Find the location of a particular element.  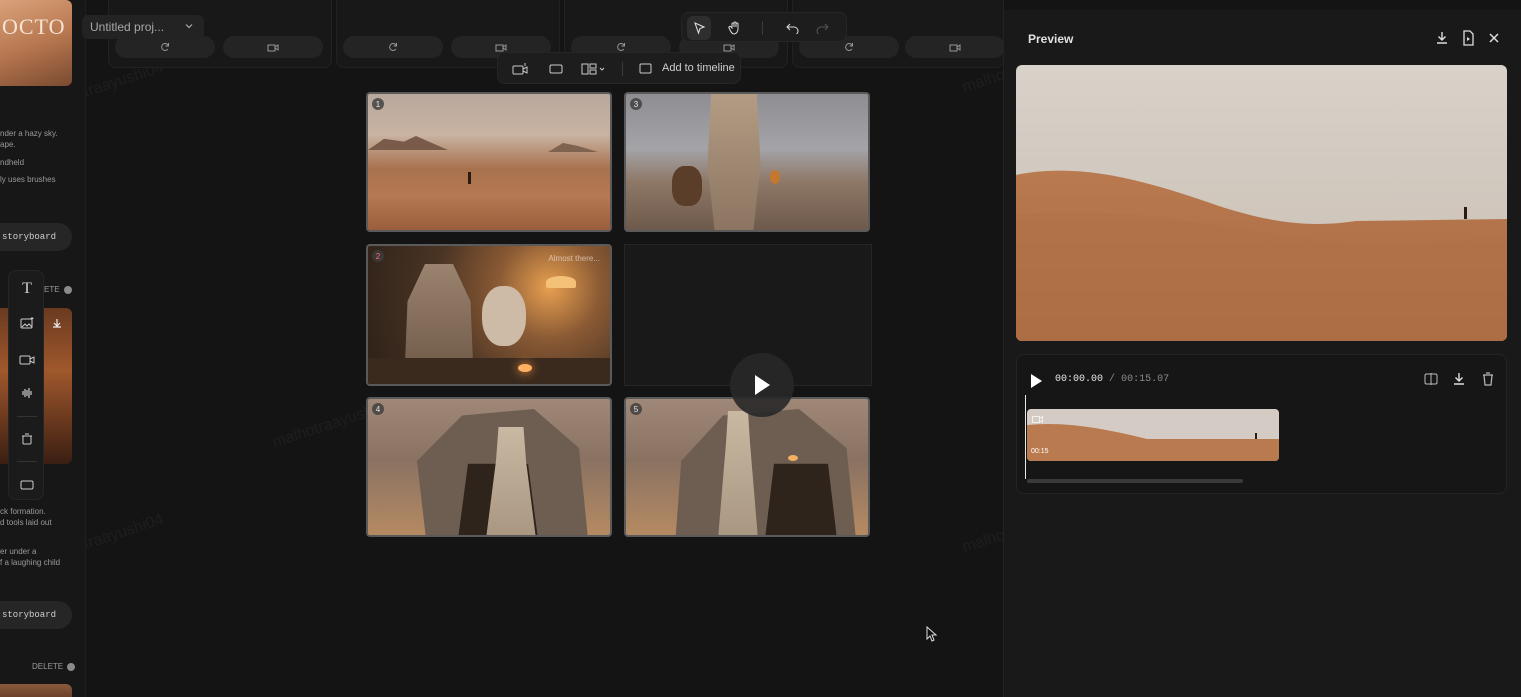

scene-description: ndheld is located at coordinates (12, 162).